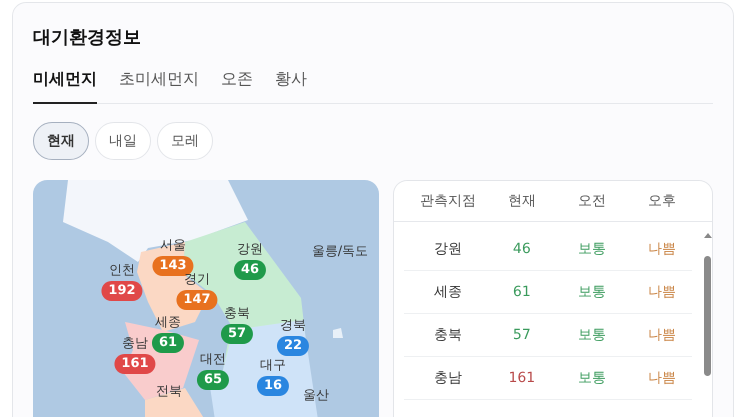  Describe the element at coordinates (65, 86) in the screenshot. I see `tab: 미세먼지` at that location.